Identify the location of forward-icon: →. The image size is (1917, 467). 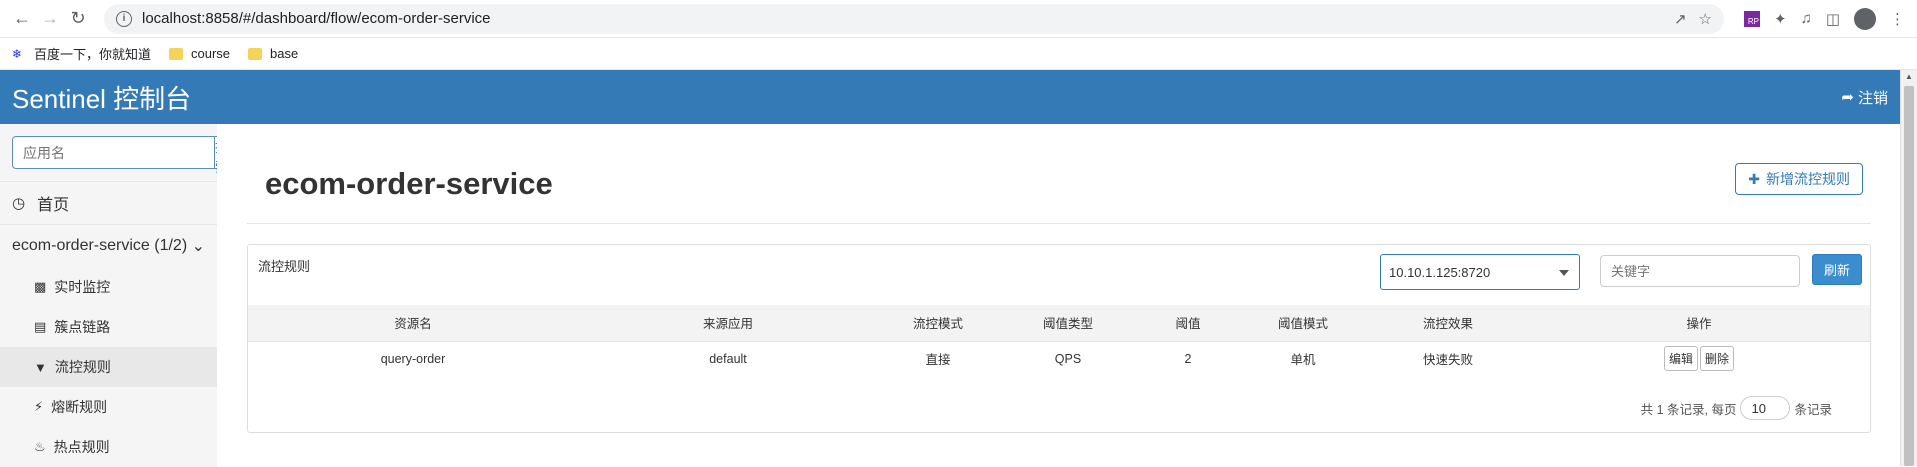
(50, 19).